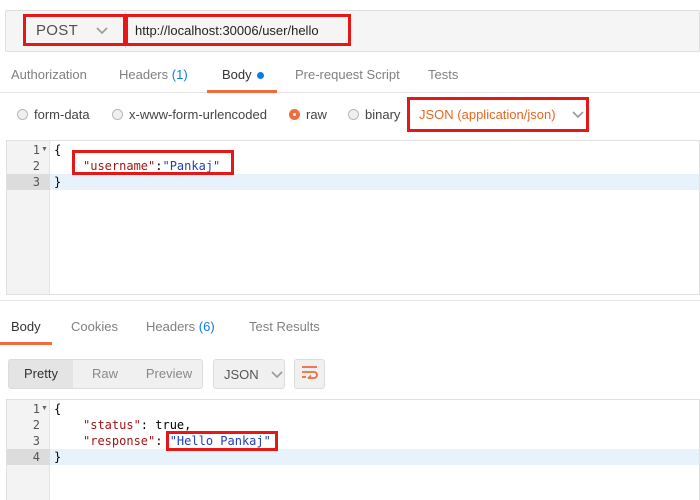 This screenshot has width=700, height=500. Describe the element at coordinates (284, 326) in the screenshot. I see `tab-test-results-label: Test Results` at that location.